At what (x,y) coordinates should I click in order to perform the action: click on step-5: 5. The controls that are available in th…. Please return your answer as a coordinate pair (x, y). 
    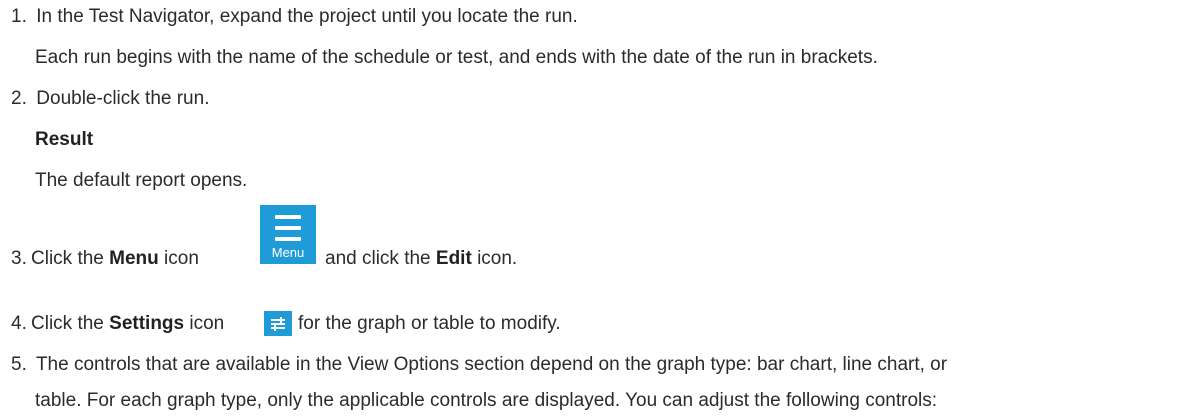
    Looking at the image, I should click on (479, 365).